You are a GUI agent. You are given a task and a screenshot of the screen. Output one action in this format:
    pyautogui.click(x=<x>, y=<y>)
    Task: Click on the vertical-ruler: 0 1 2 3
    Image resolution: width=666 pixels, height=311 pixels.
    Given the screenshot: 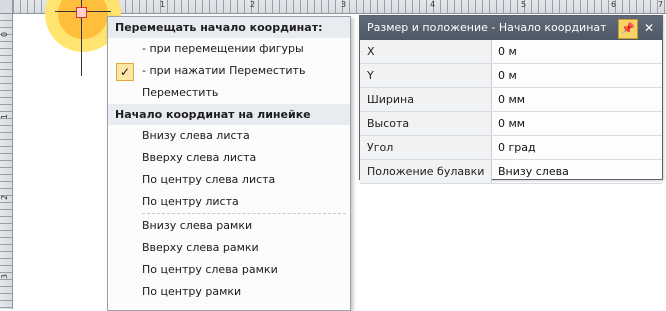 What is the action you would take?
    pyautogui.click(x=6, y=154)
    